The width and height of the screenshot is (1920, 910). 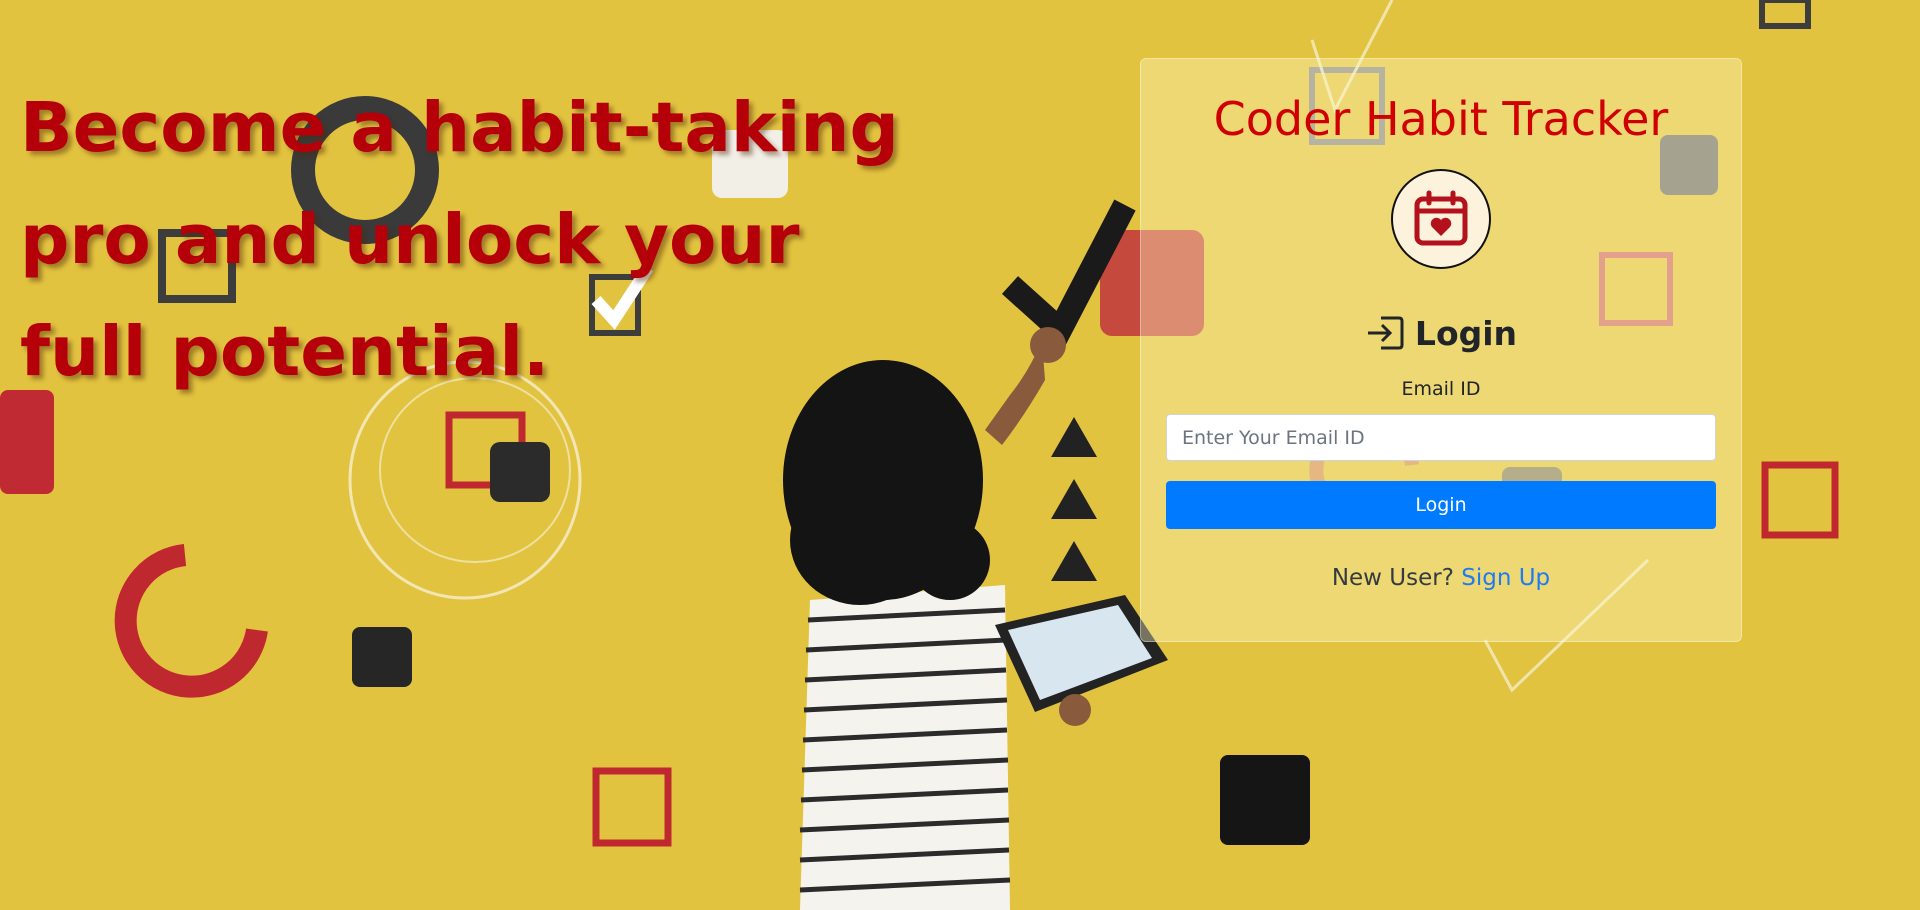 I want to click on login-heading-text: Login, so click(x=1466, y=333).